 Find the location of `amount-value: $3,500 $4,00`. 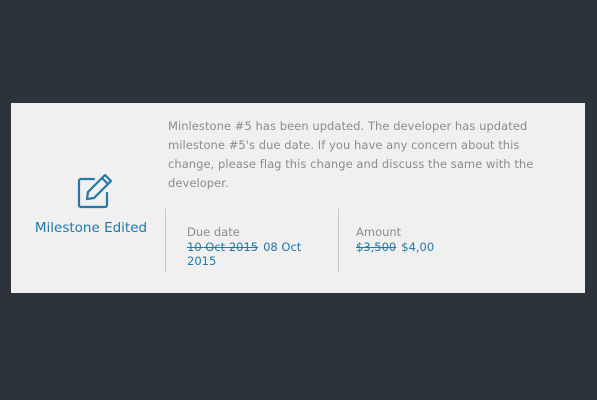

amount-value: $3,500 $4,00 is located at coordinates (446, 247).